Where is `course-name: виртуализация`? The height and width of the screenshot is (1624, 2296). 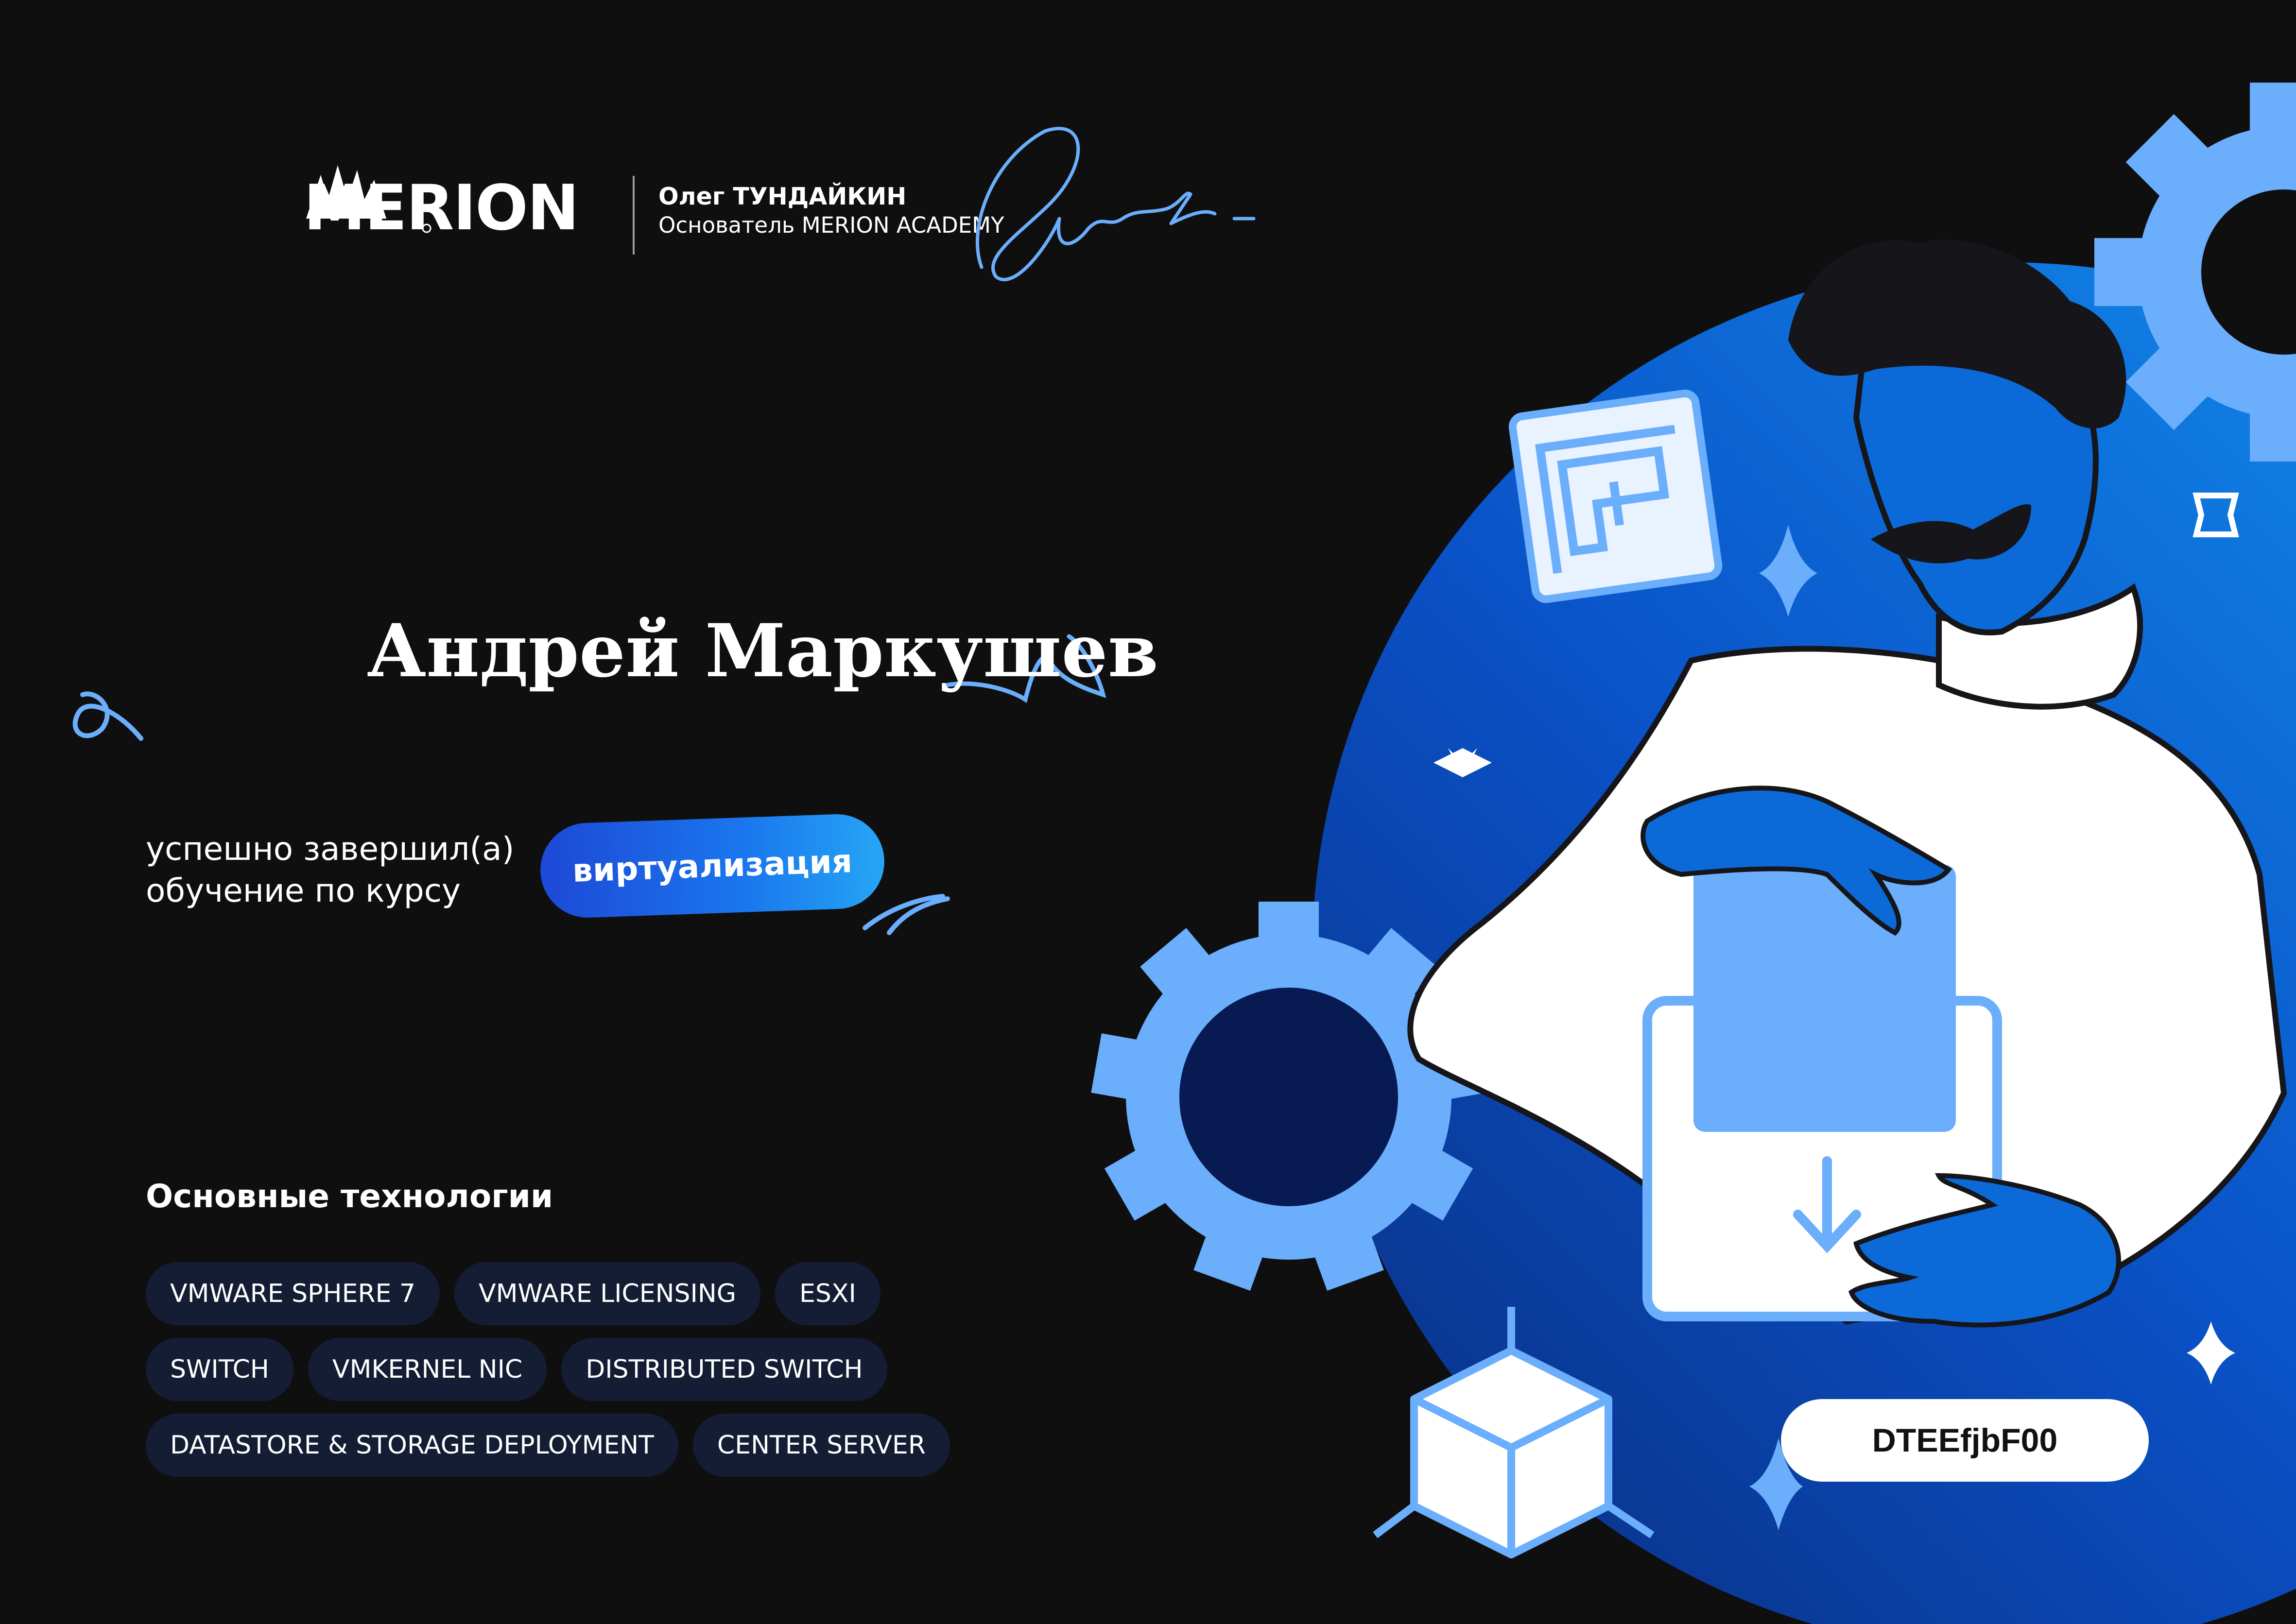
course-name: виртуализация is located at coordinates (712, 866).